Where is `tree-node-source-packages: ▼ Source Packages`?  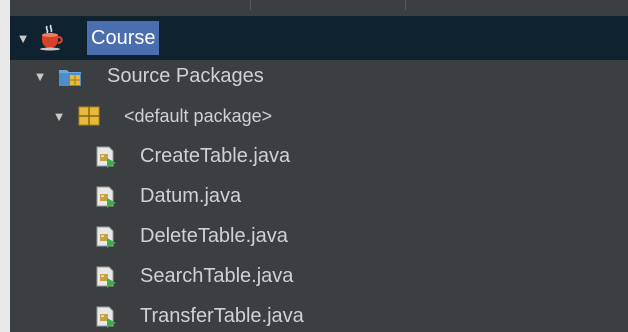 tree-node-source-packages: ▼ Source Packages is located at coordinates (319, 76).